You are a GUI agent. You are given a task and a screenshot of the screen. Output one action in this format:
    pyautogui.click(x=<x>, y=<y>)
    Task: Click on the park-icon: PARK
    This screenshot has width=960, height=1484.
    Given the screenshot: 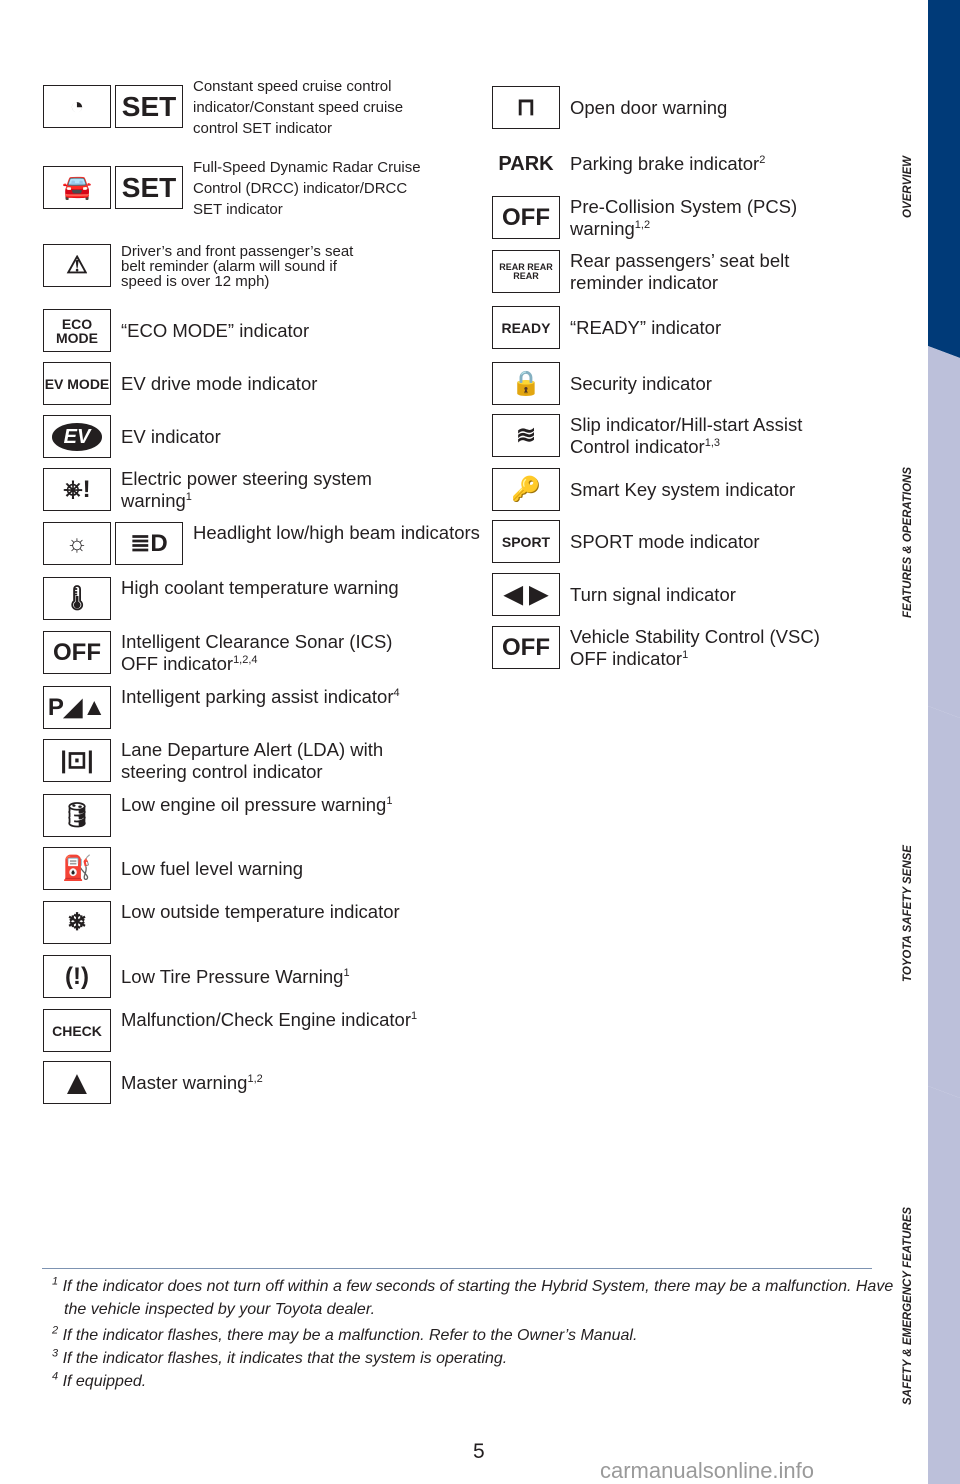 What is the action you would take?
    pyautogui.click(x=526, y=163)
    